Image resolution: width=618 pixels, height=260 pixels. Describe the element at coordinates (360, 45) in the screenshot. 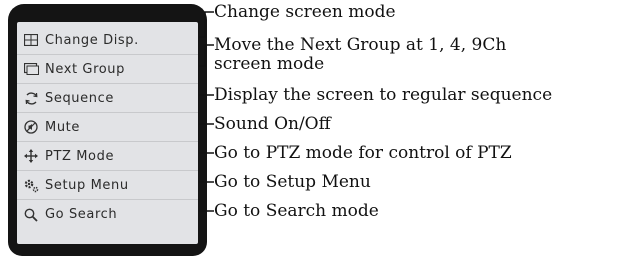

I see `description-next-group: Move the Next Group at 1, 4, 9Ch` at that location.